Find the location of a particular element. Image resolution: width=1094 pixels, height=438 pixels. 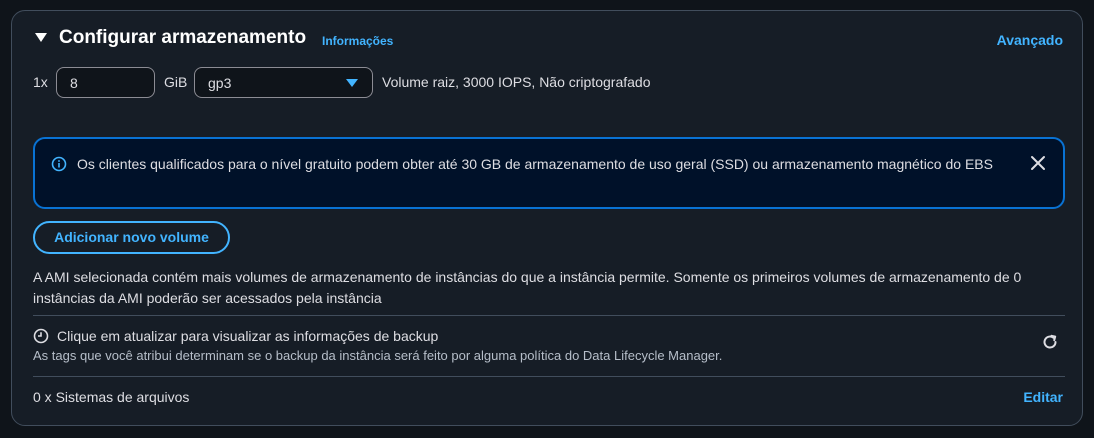

info-link: Informações is located at coordinates (357, 41).